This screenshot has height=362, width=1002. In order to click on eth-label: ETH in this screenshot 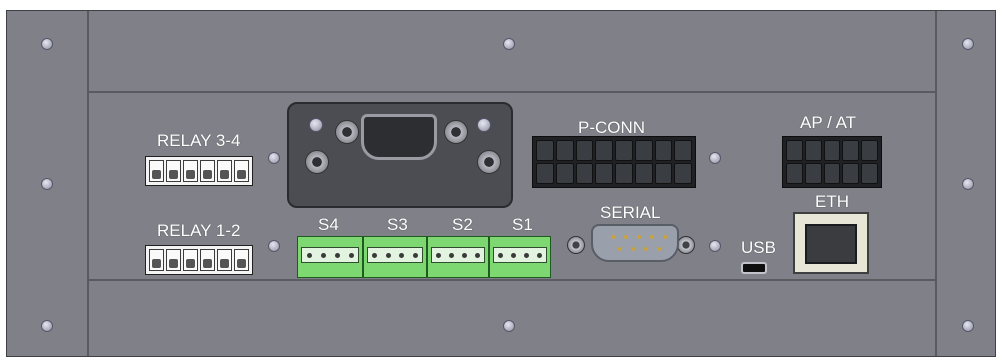, I will do `click(832, 201)`.